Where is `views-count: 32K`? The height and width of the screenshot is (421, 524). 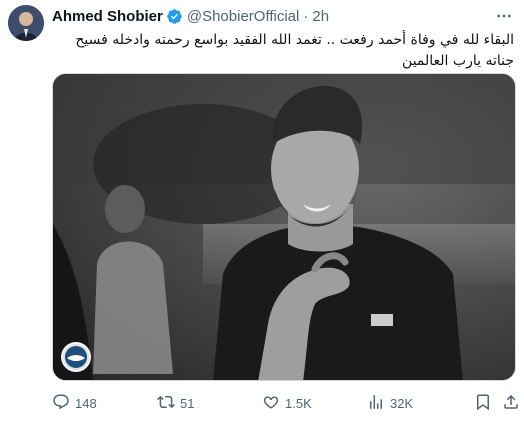 views-count: 32K is located at coordinates (402, 403).